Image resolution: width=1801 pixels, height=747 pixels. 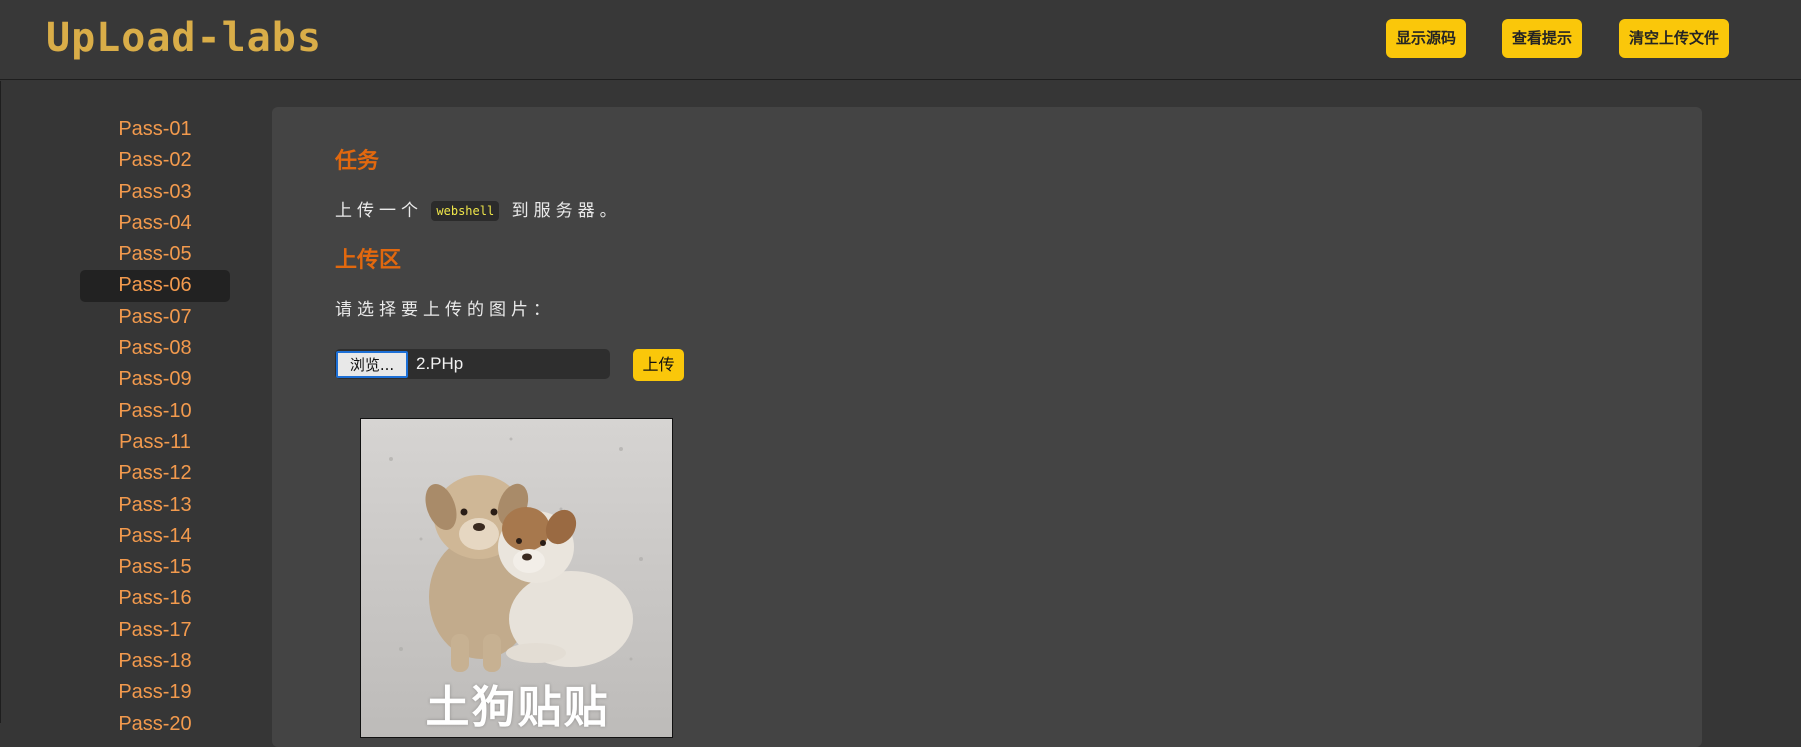 What do you see at coordinates (155, 567) in the screenshot?
I see `sidebar-item-pass-15: Pass-15` at bounding box center [155, 567].